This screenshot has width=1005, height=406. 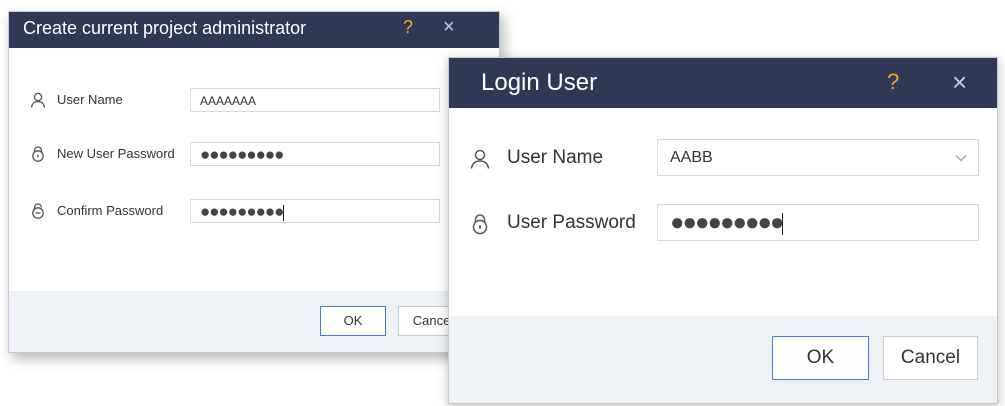 I want to click on create-admin-titlebar: Create current project administrator ? ×, so click(x=254, y=30).